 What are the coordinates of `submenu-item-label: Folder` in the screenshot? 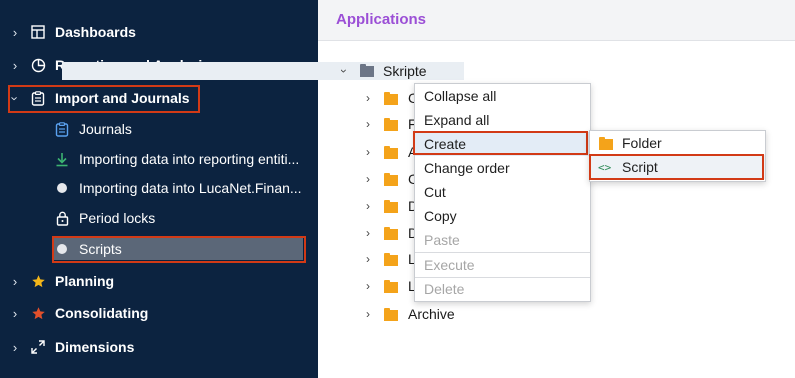 It's located at (642, 143).